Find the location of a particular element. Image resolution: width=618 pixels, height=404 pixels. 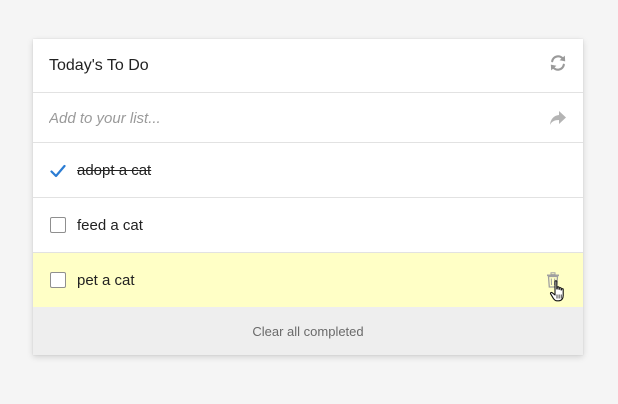

checkmark-icon is located at coordinates (58, 171).